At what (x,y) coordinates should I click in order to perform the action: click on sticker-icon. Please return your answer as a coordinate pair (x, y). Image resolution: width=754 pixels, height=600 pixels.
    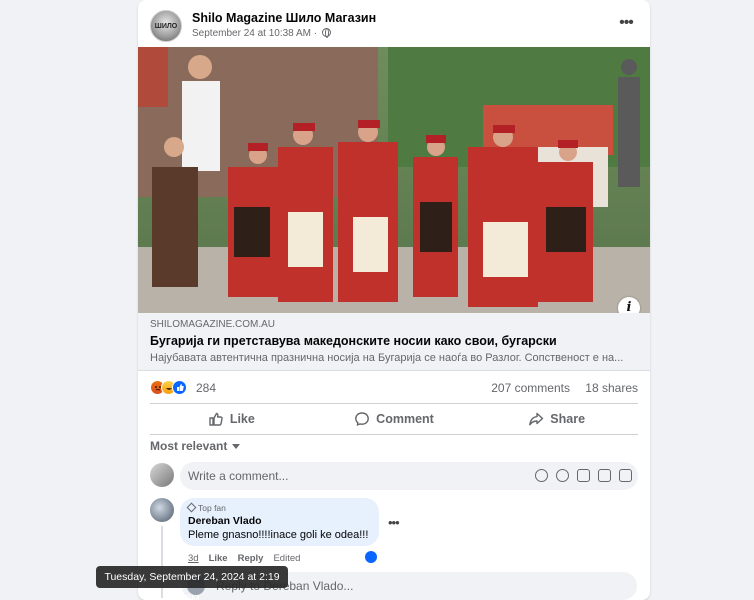
    Looking at the image, I should click on (625, 475).